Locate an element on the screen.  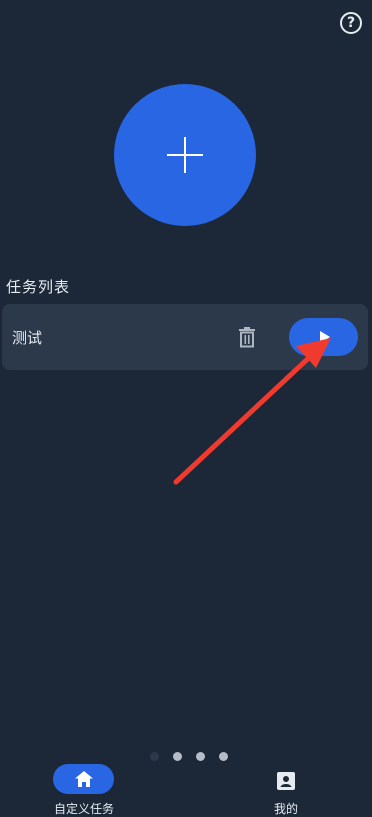
run-task-button is located at coordinates (323, 337).